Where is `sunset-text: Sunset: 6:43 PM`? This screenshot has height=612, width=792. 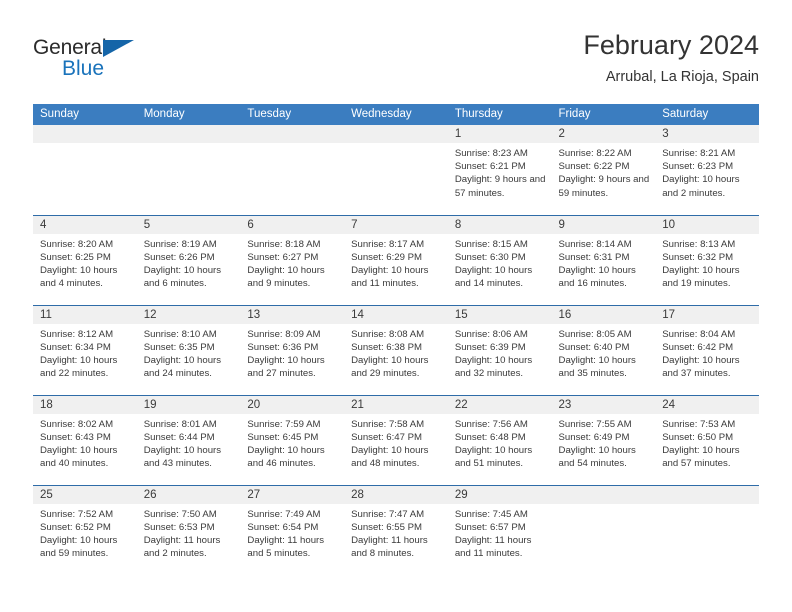 sunset-text: Sunset: 6:43 PM is located at coordinates (75, 437).